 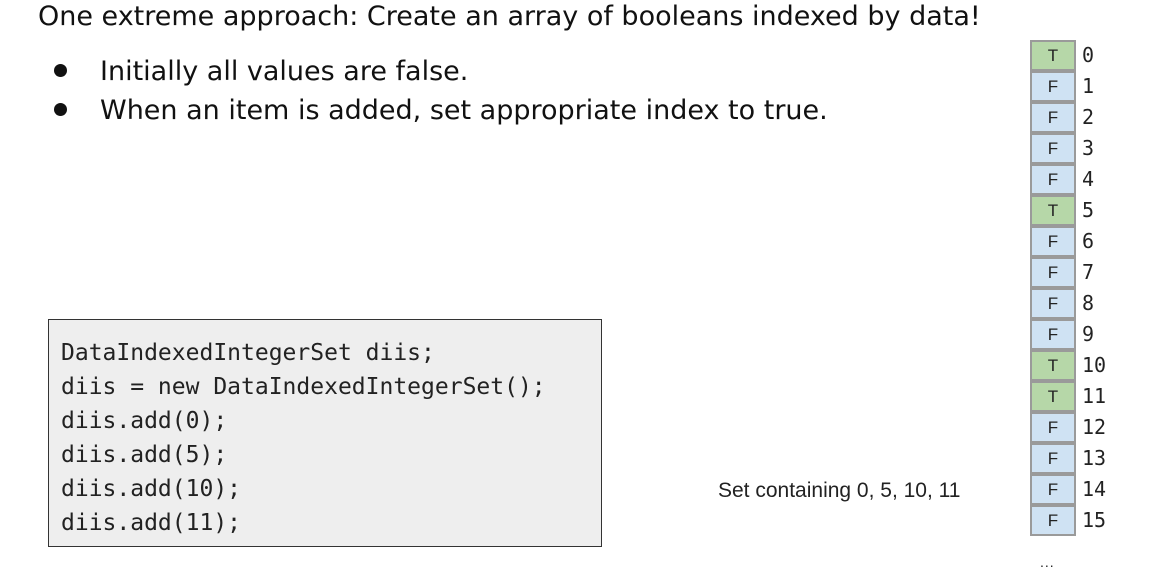 I want to click on code-line: diis.add(11);, so click(x=151, y=523).